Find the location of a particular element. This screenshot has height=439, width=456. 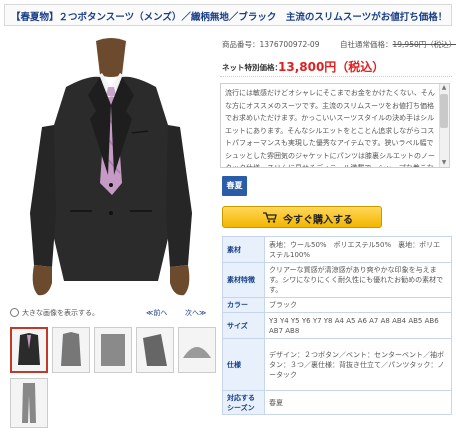

list-price: 自社通常価格：19,950円（税込） is located at coordinates (398, 44).